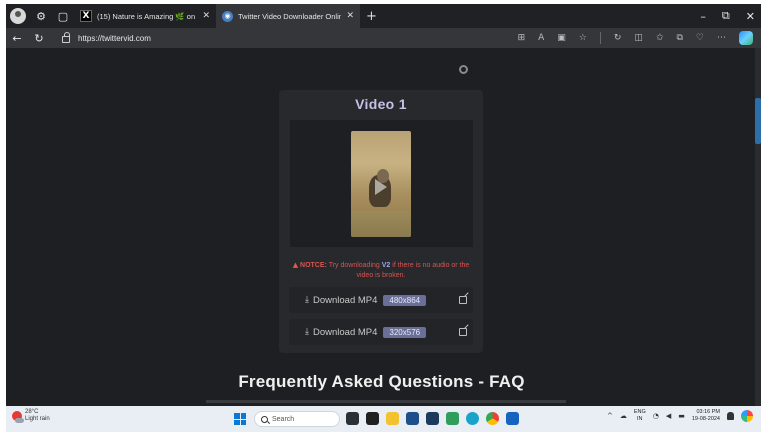 Image resolution: width=765 pixels, height=438 pixels. I want to click on weather-temp: 28°C, so click(32, 412).